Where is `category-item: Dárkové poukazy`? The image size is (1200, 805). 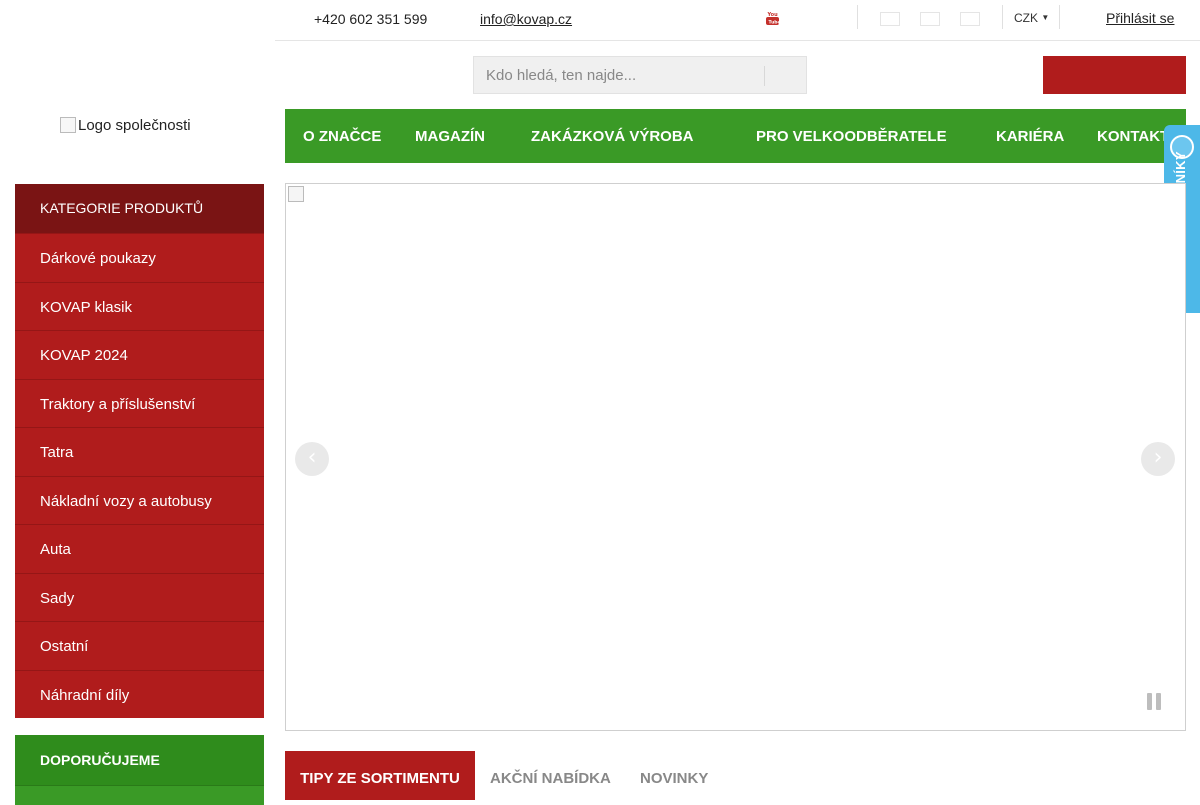
category-item: Dárkové poukazy is located at coordinates (139, 257).